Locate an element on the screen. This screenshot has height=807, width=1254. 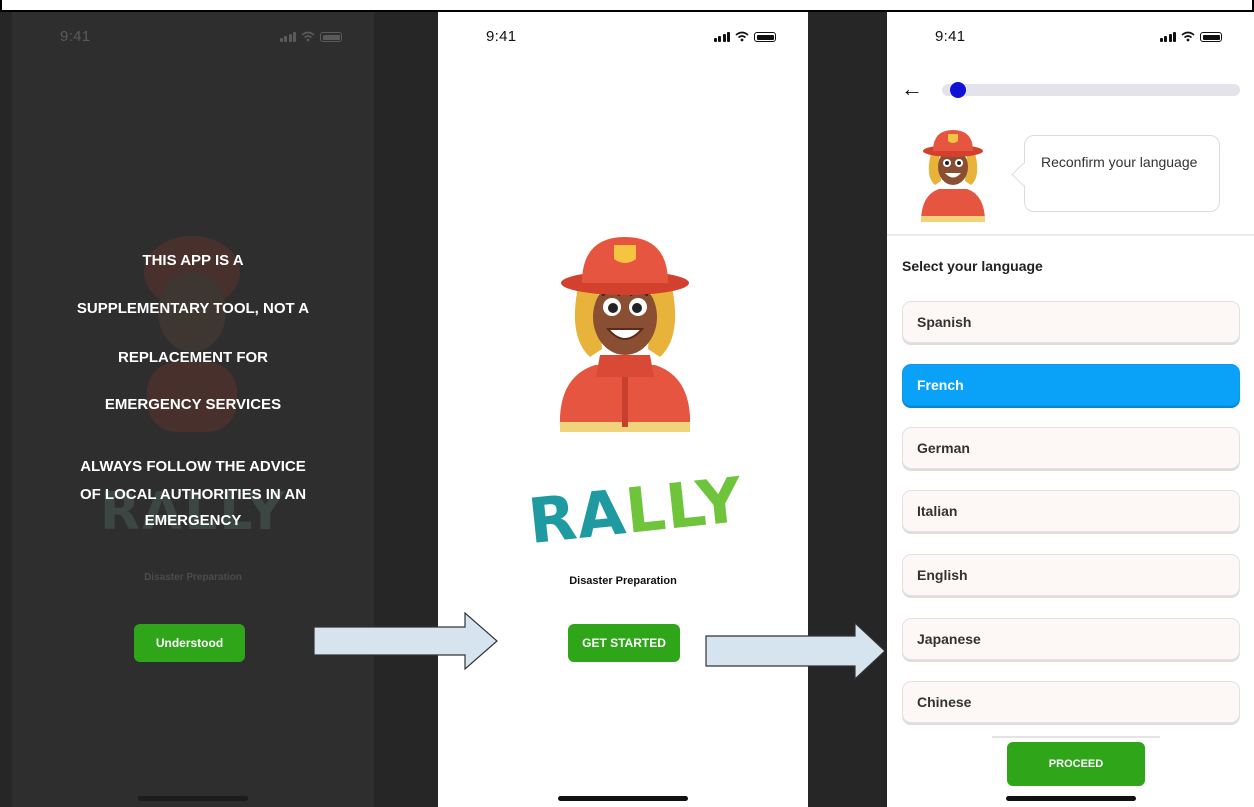
frame-border-left is located at coordinates (212, 6).